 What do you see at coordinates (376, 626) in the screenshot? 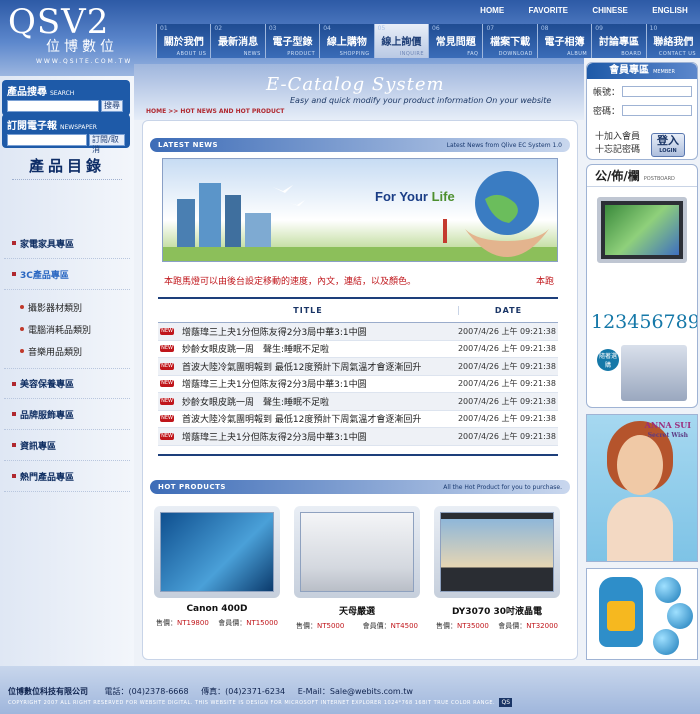
I see `member-price-label: 會員價：` at bounding box center [376, 626].